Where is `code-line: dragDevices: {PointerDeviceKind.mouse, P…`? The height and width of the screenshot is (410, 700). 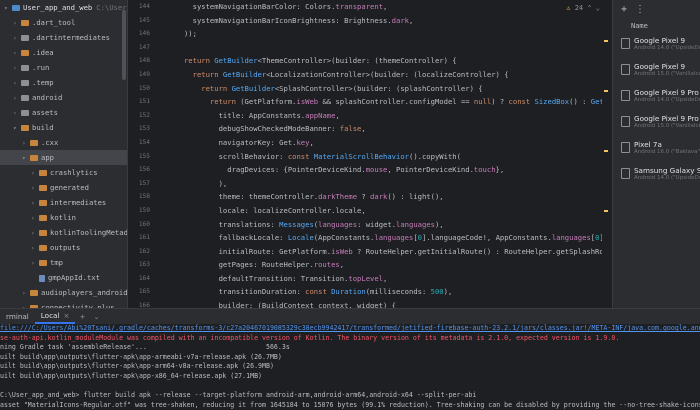
code-line: dragDevices: {PointerDeviceKind.mouse, P… is located at coordinates (384, 170).